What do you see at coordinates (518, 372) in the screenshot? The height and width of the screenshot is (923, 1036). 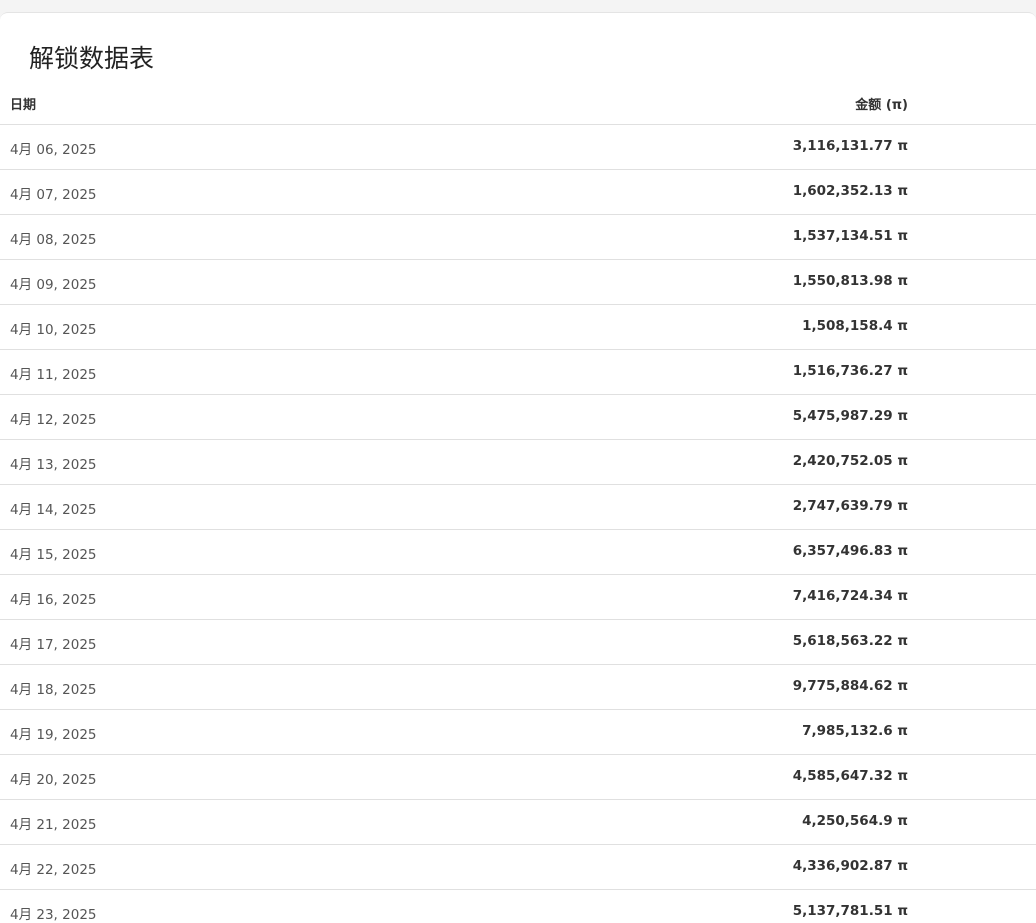 I see `table-row: 4月 11, 2025 1,516,736.27 π` at bounding box center [518, 372].